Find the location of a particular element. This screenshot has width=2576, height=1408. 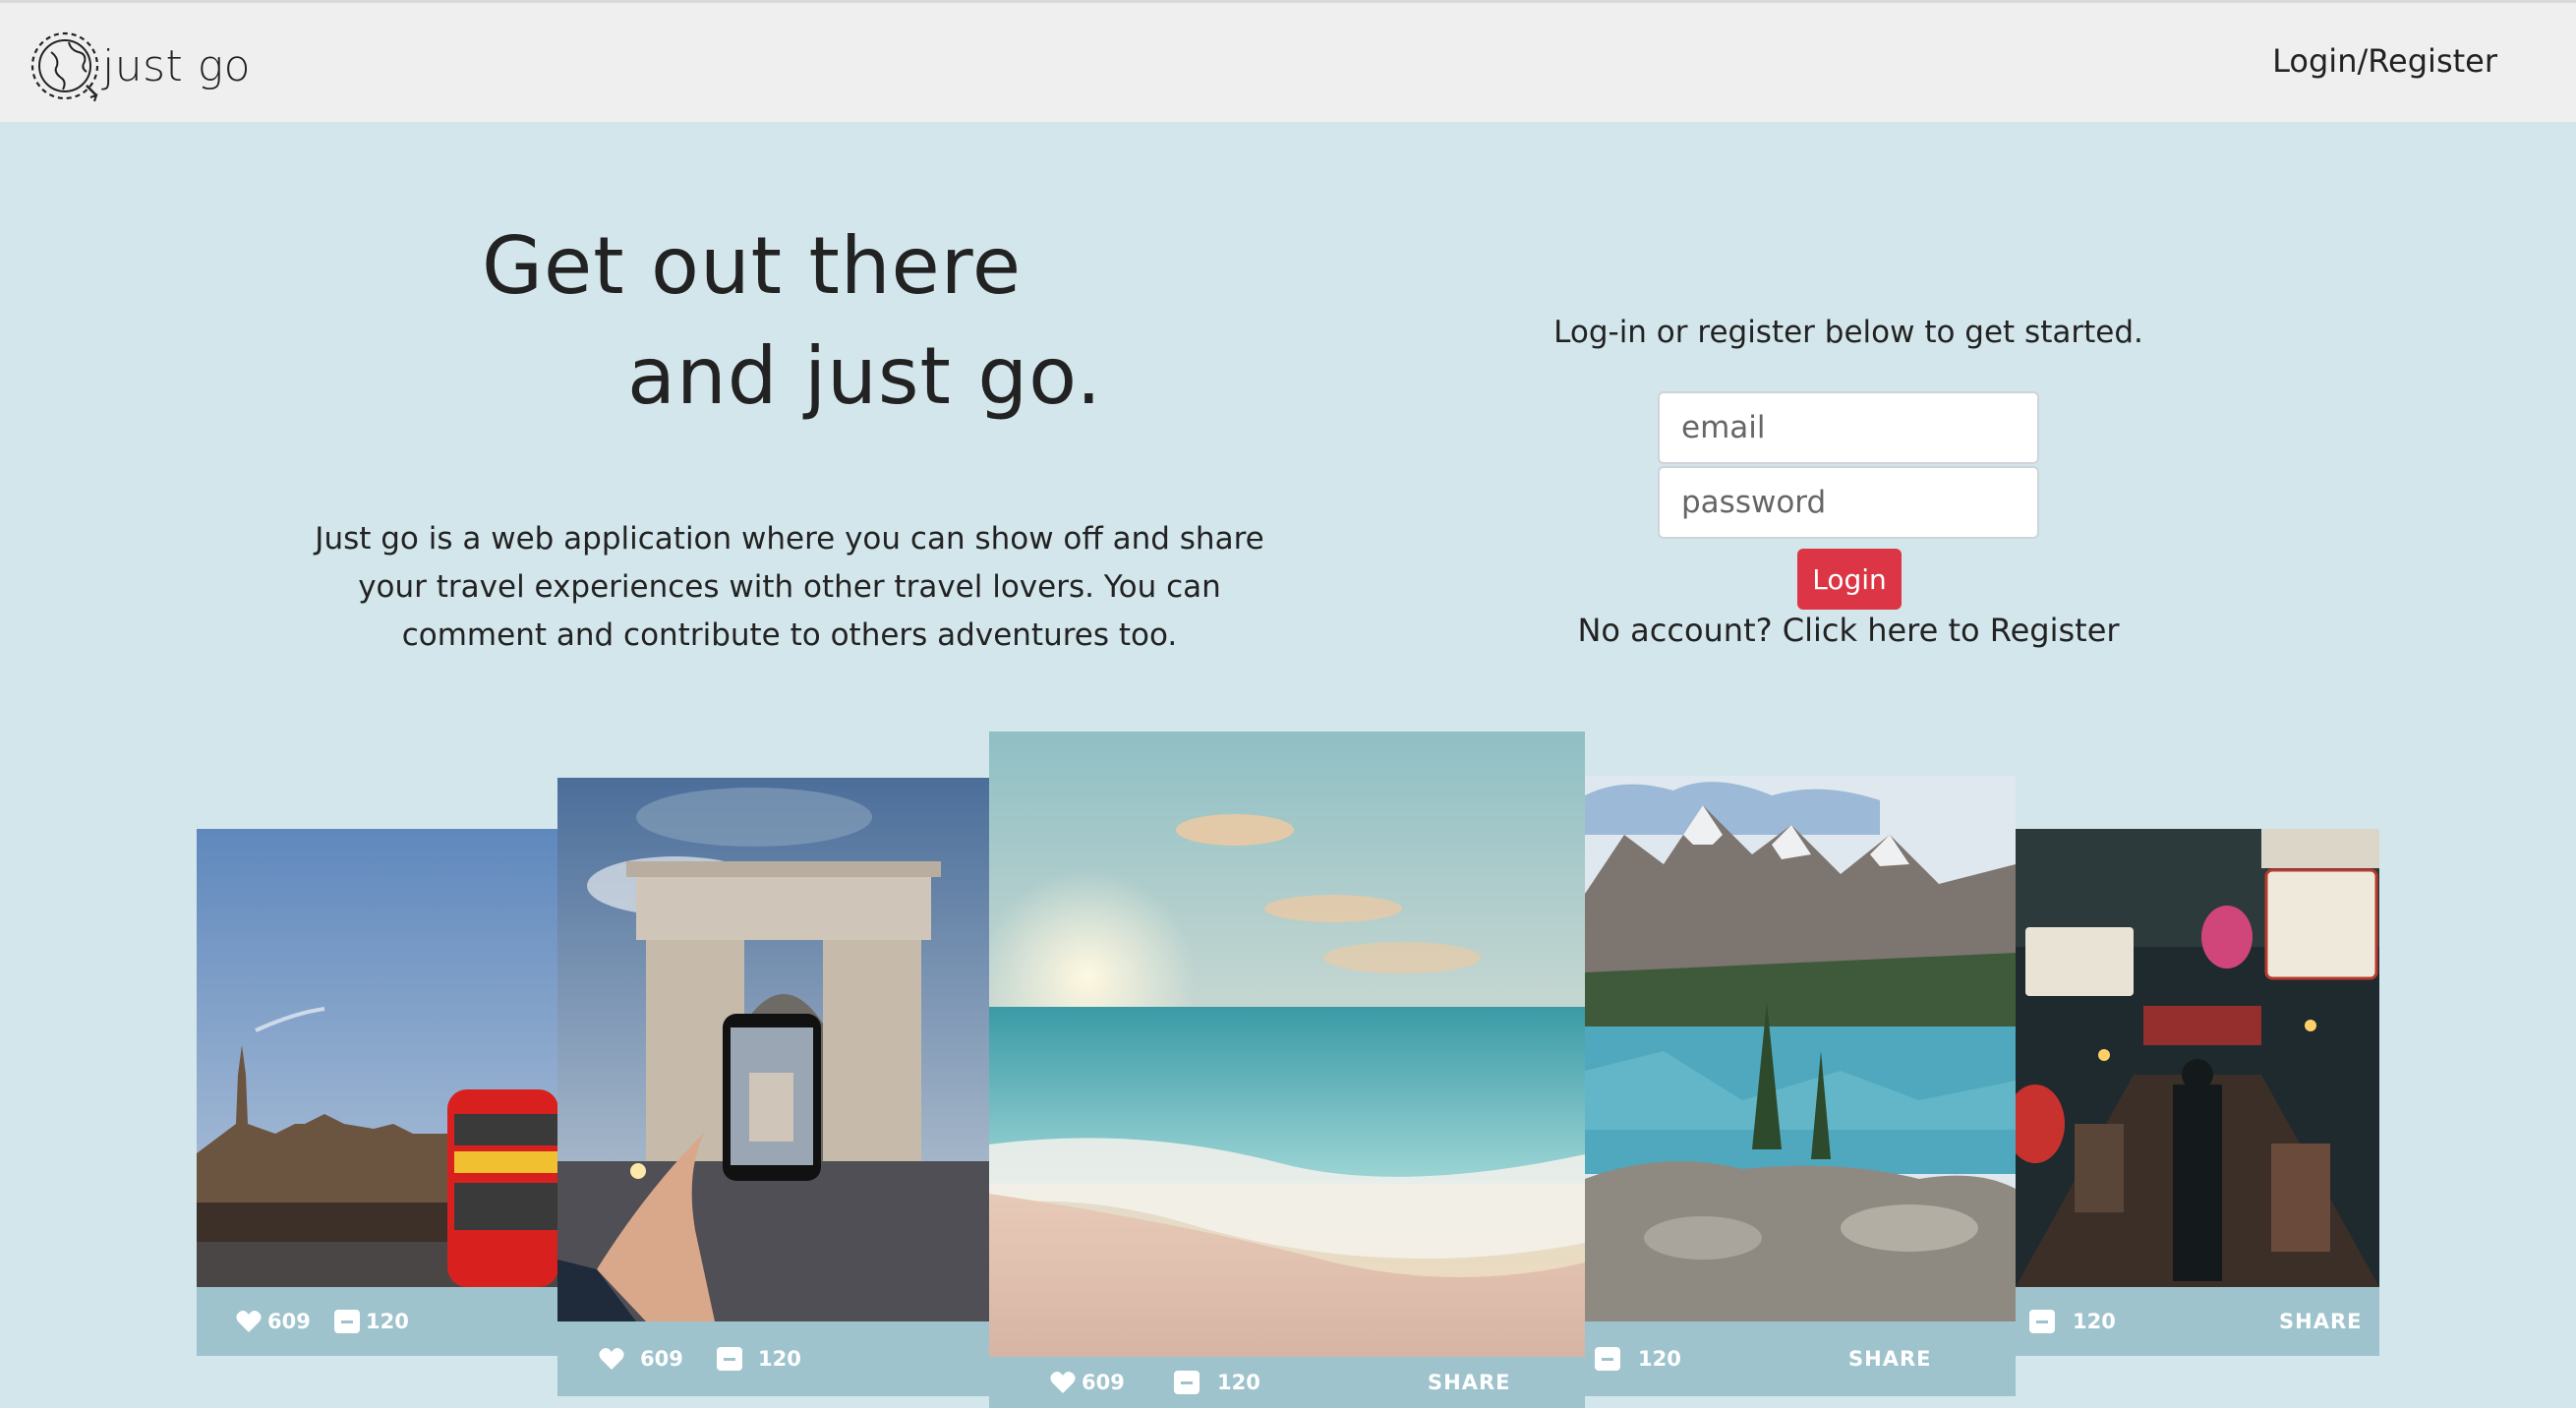

brand: just go is located at coordinates (140, 66).